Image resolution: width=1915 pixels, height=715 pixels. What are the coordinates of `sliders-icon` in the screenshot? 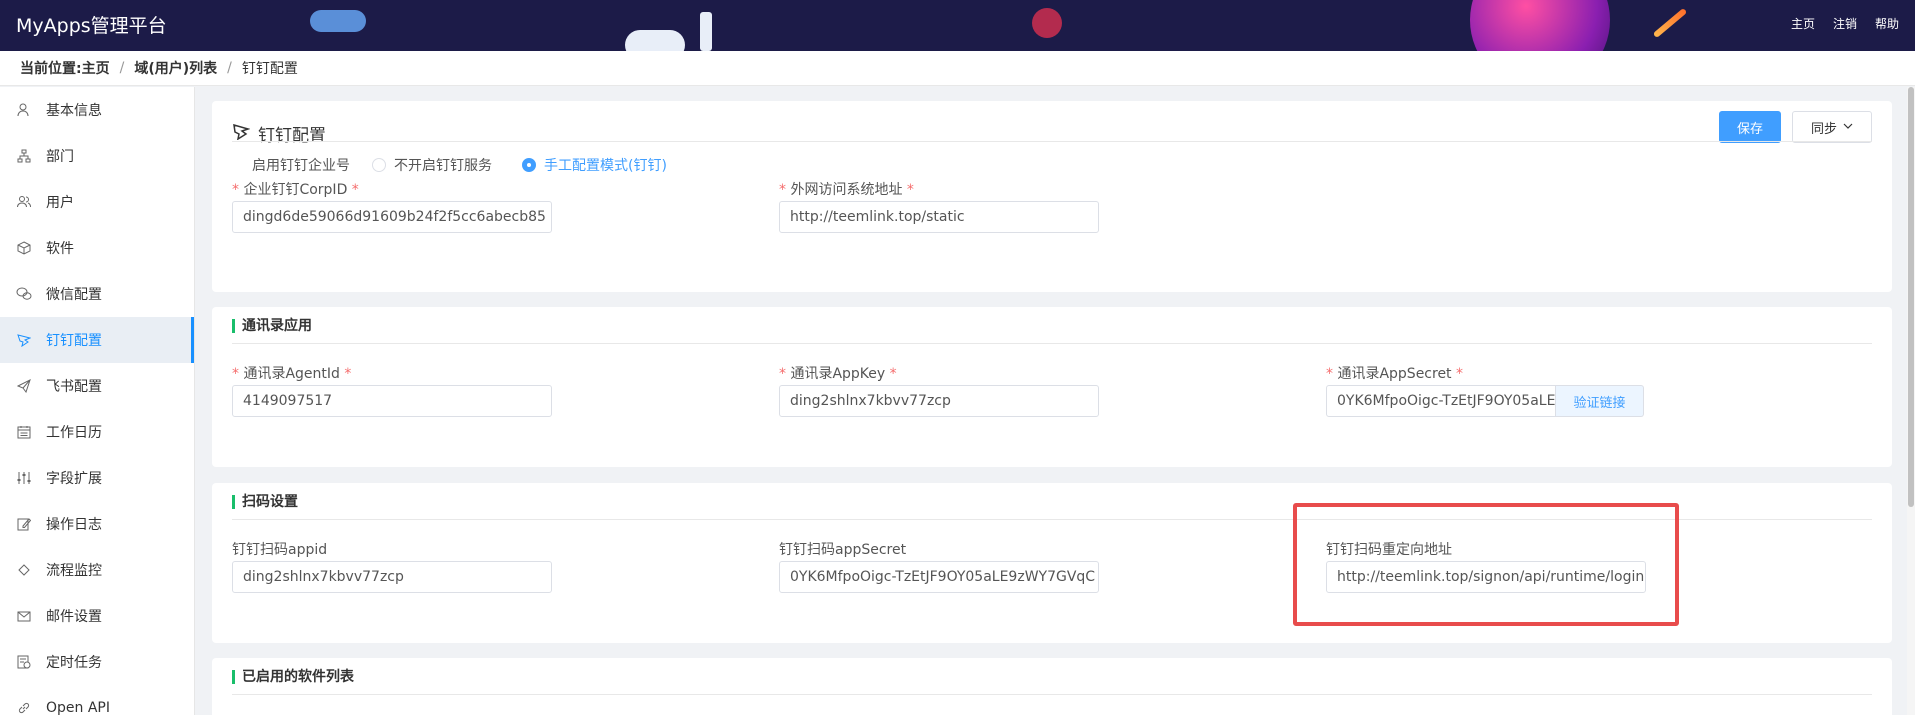 It's located at (24, 478).